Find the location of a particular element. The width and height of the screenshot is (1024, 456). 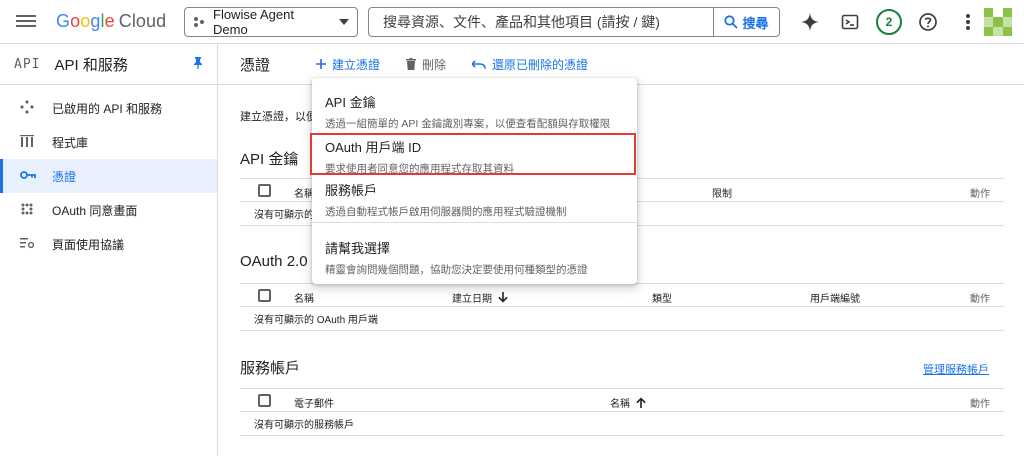

library-icon is located at coordinates (27, 142).